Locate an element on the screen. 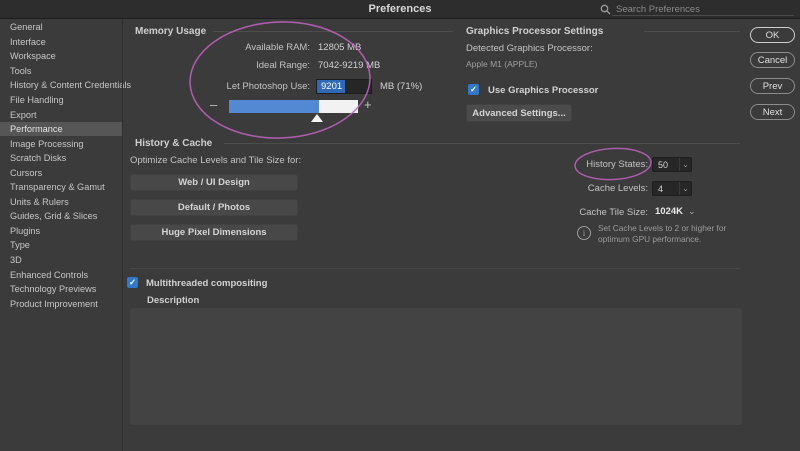 This screenshot has height=451, width=800. optimize-cache-label: Optimize Cache Levels and Tile Size for: is located at coordinates (216, 160).